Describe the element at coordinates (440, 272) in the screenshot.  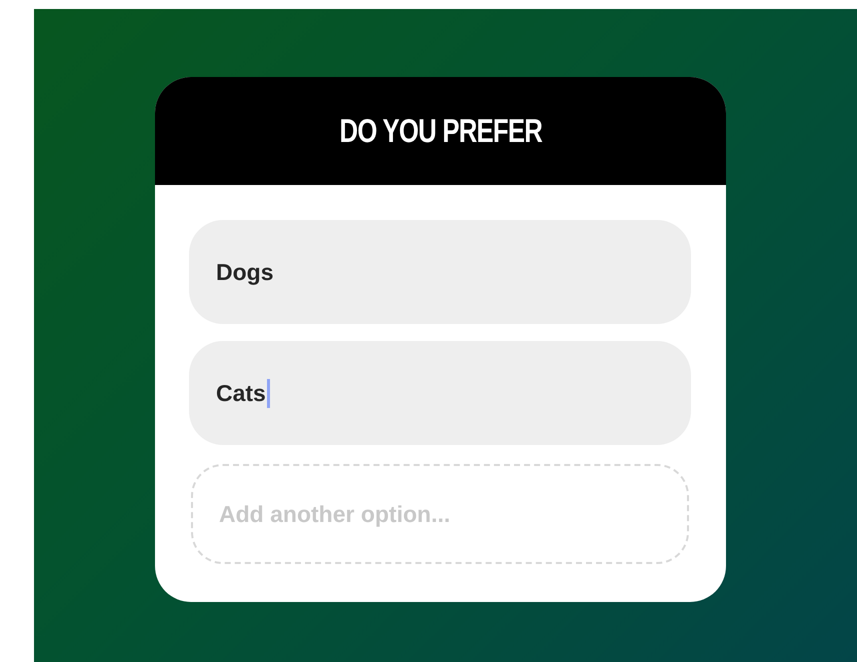
I see `option-field: Dogs` at that location.